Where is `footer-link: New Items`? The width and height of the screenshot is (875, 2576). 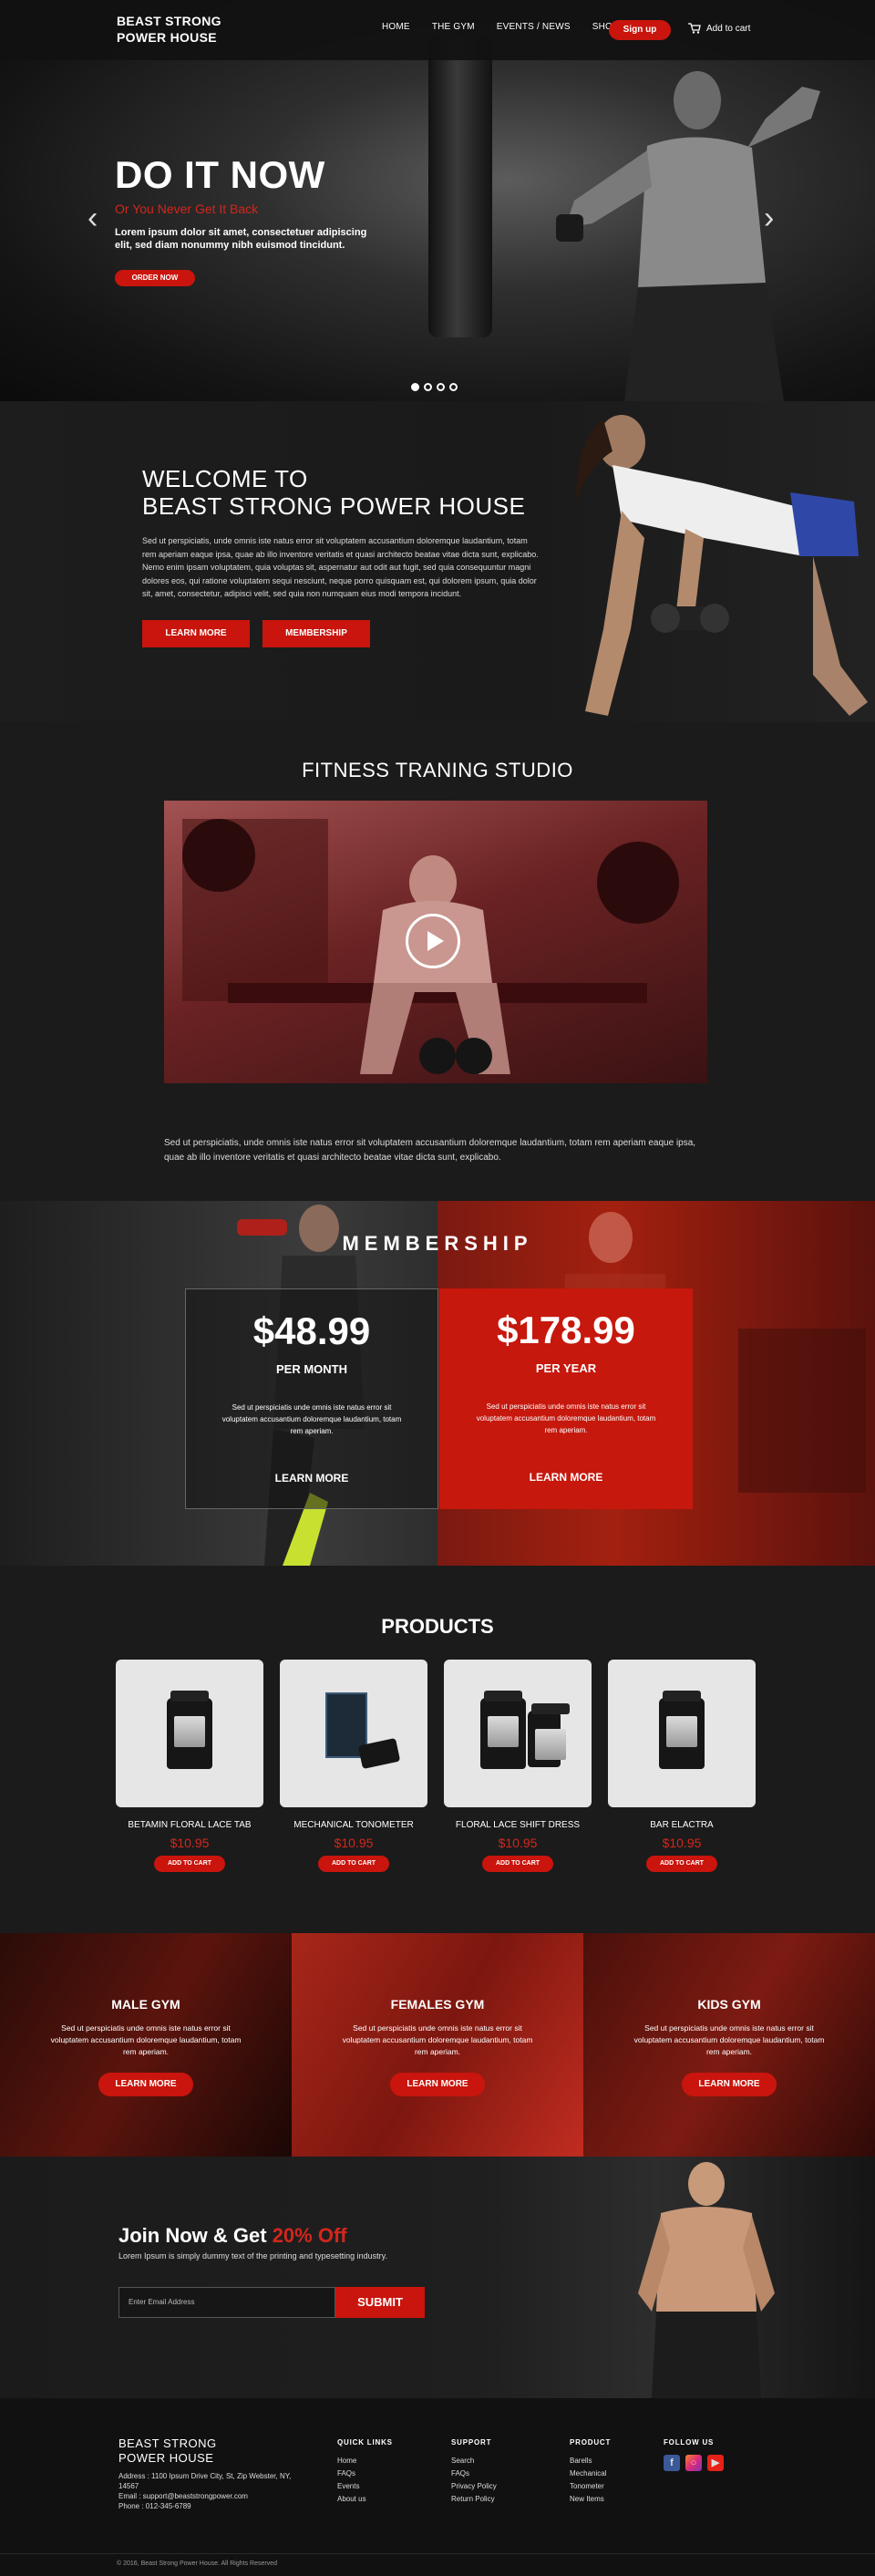
footer-link: New Items is located at coordinates (590, 2499).